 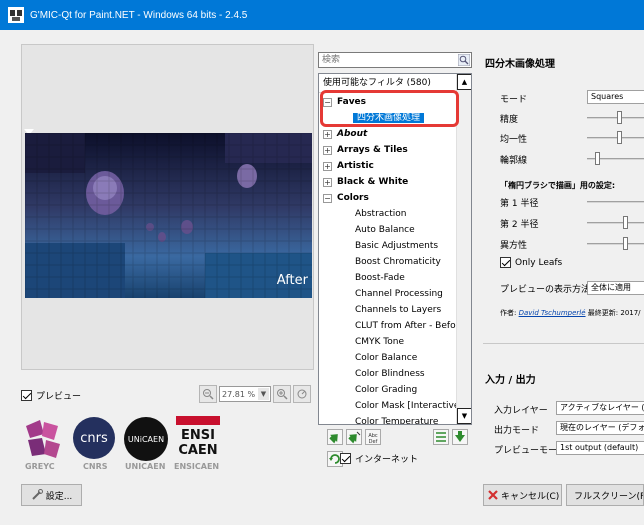 What do you see at coordinates (460, 437) in the screenshot?
I see `move-down-icon` at bounding box center [460, 437].